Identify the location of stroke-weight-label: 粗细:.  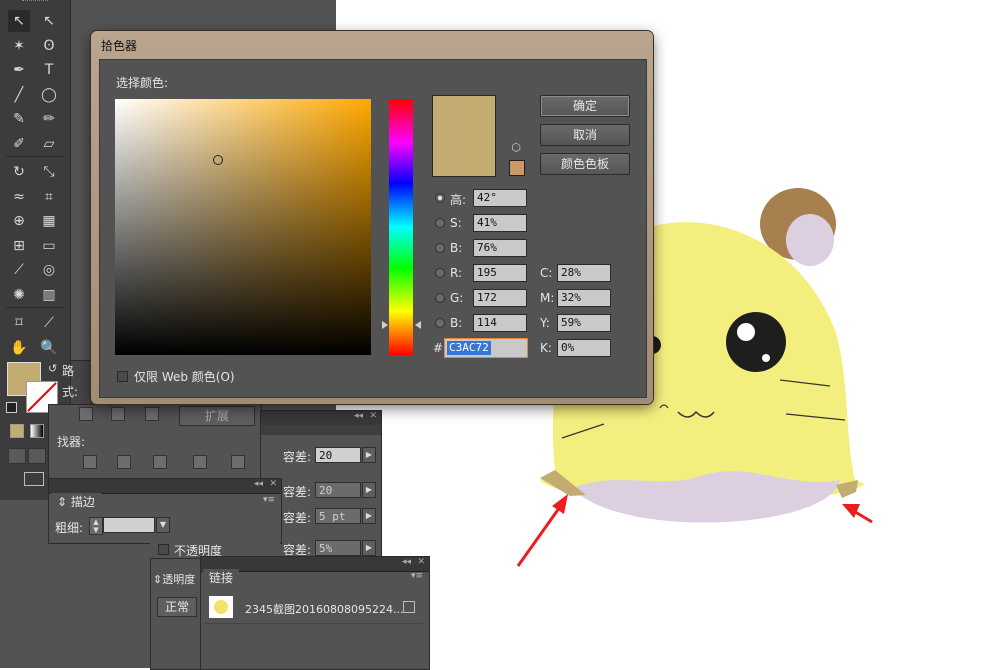
(69, 528).